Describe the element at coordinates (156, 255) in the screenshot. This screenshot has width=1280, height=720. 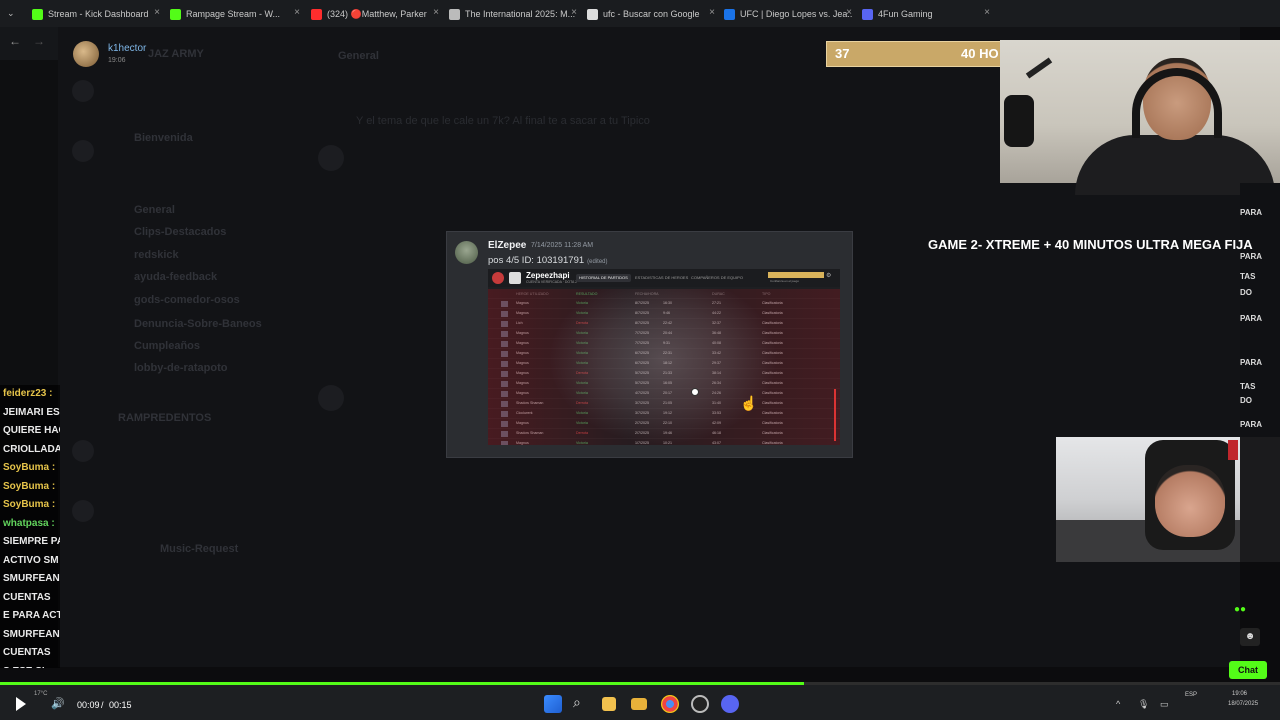
I see `channel-item: redskick` at that location.